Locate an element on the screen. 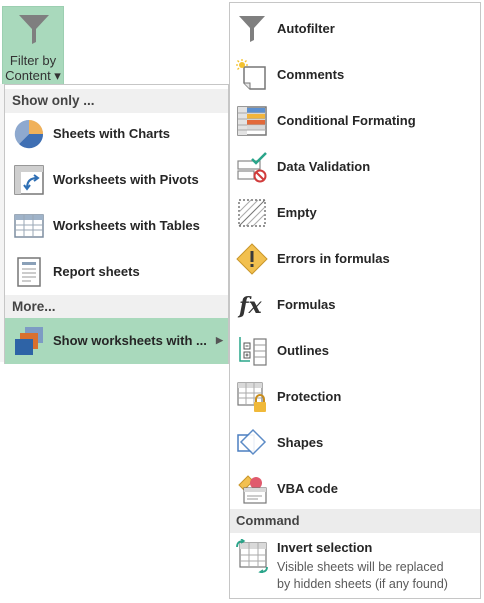 This screenshot has height=603, width=484. menu-item-label: Report sheets is located at coordinates (96, 271).